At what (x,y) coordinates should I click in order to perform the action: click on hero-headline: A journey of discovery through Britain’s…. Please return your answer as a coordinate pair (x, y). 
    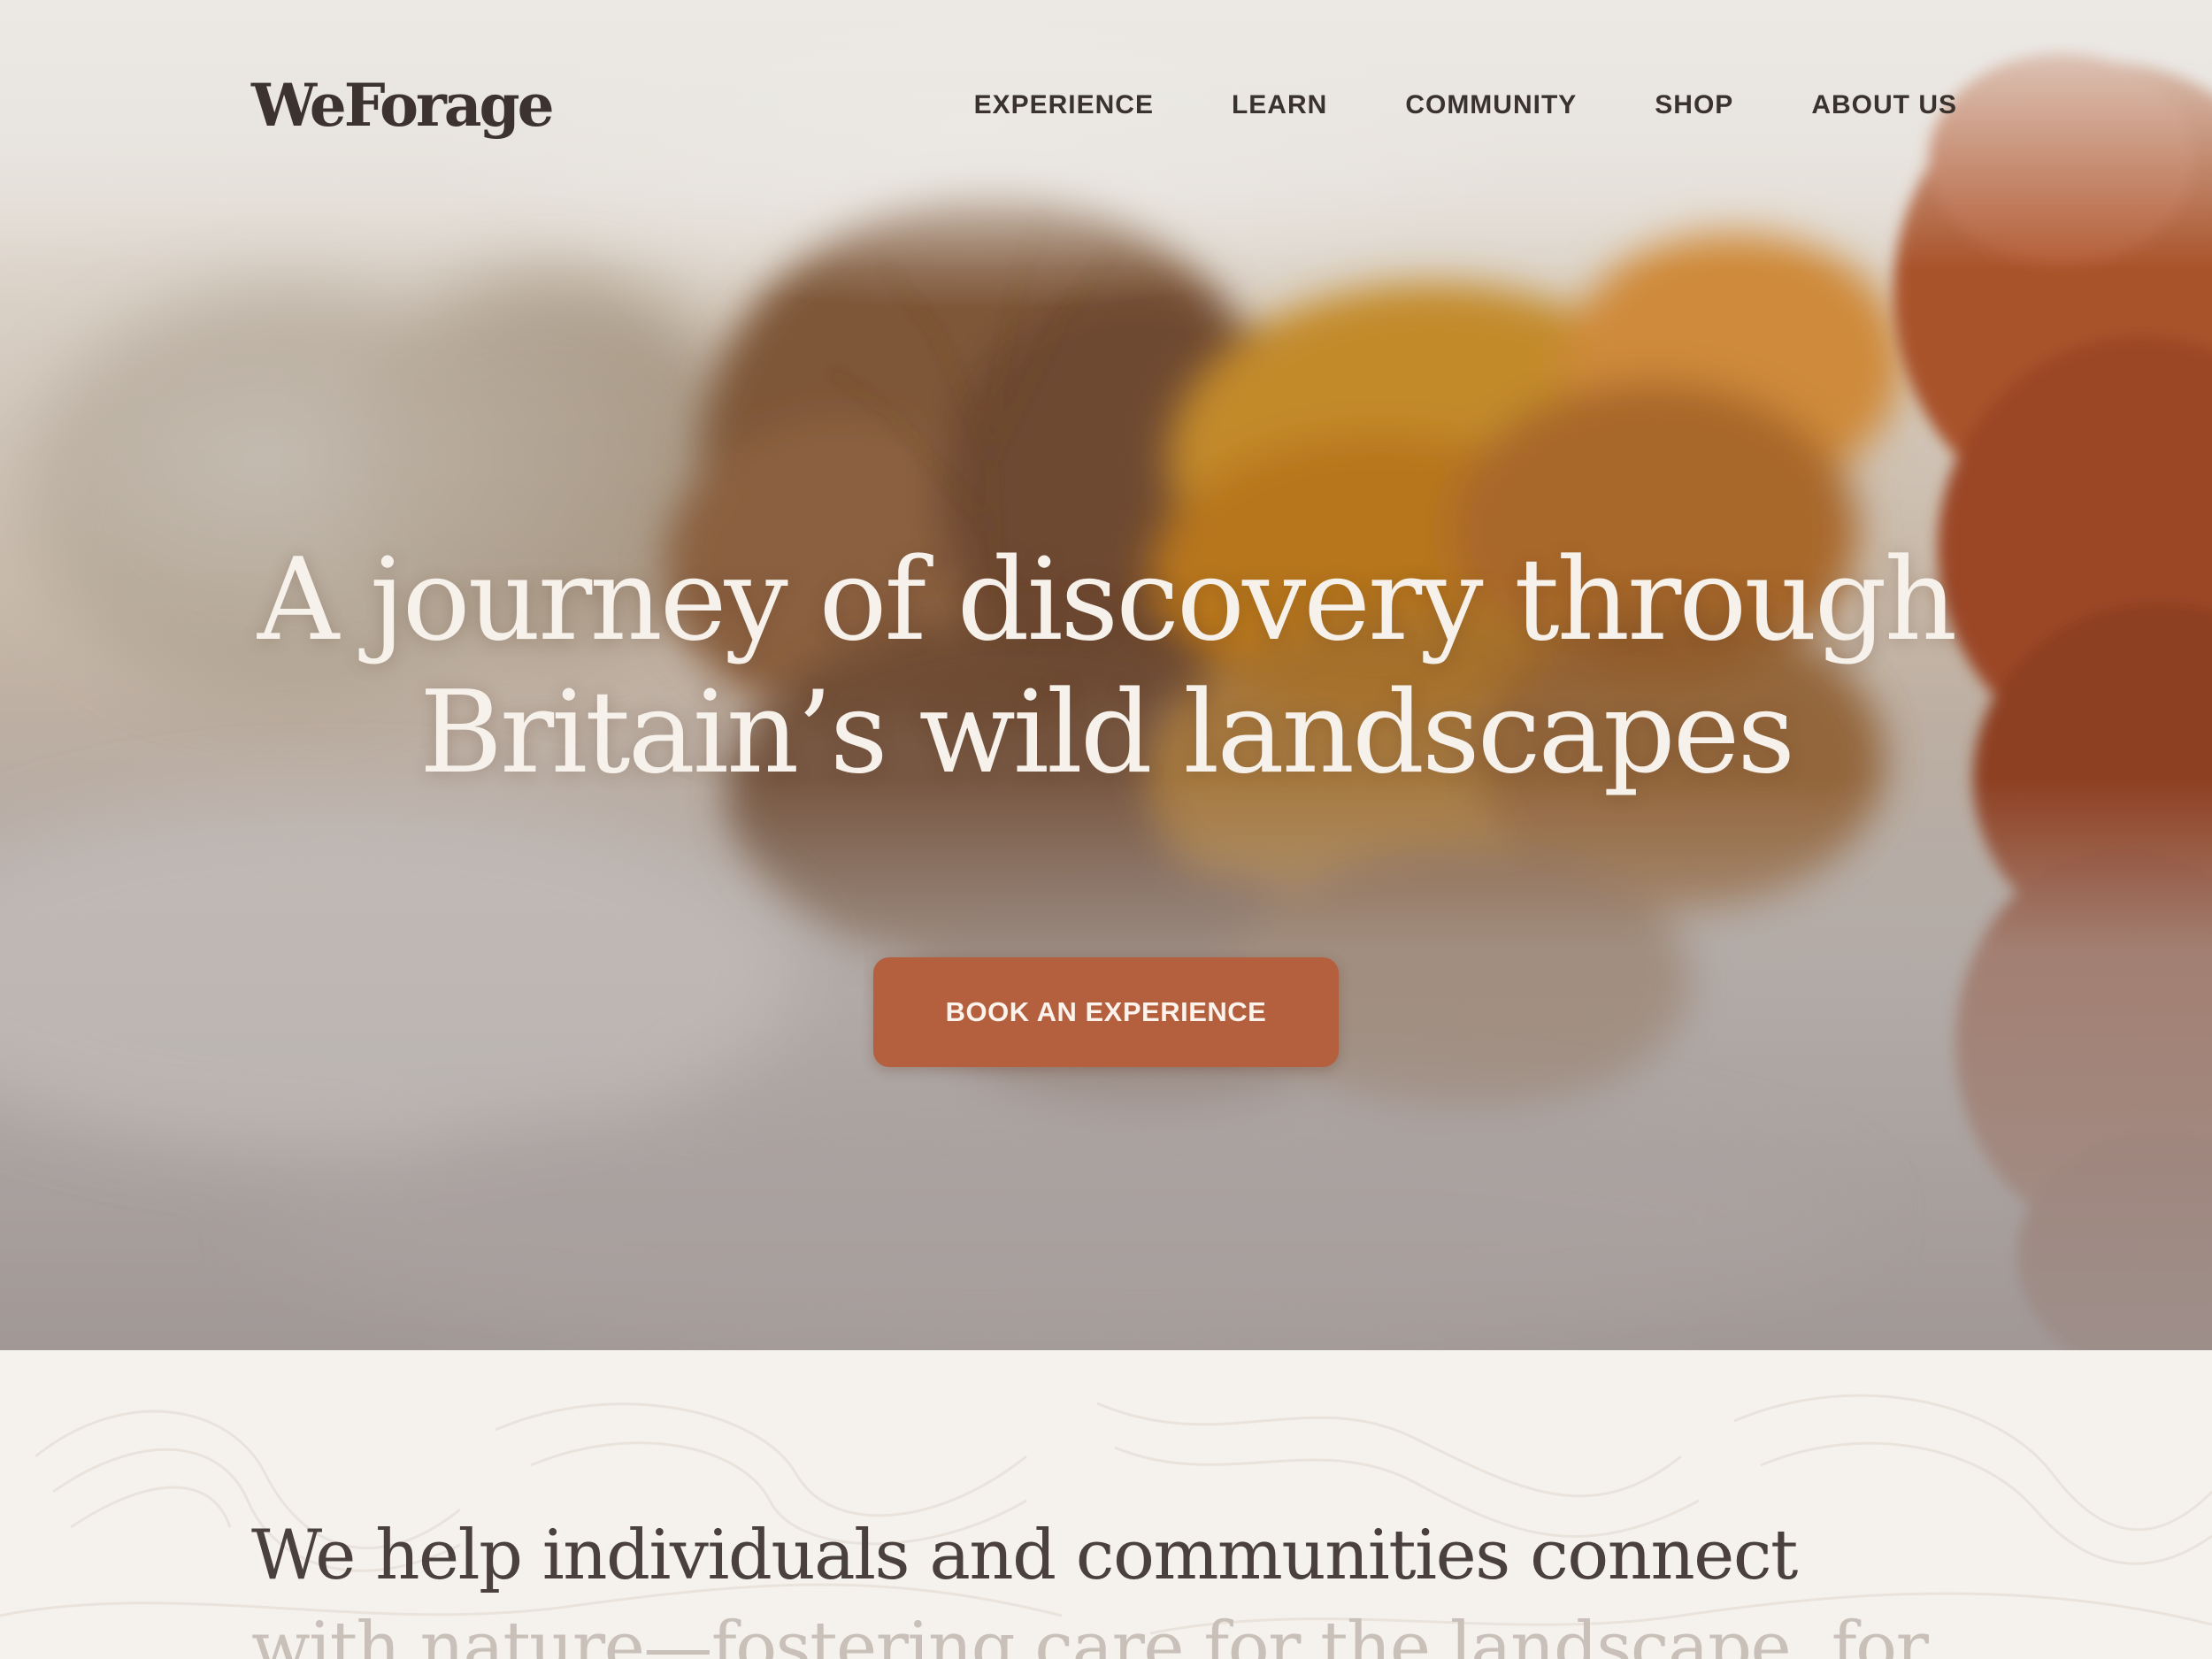
    Looking at the image, I should click on (1106, 667).